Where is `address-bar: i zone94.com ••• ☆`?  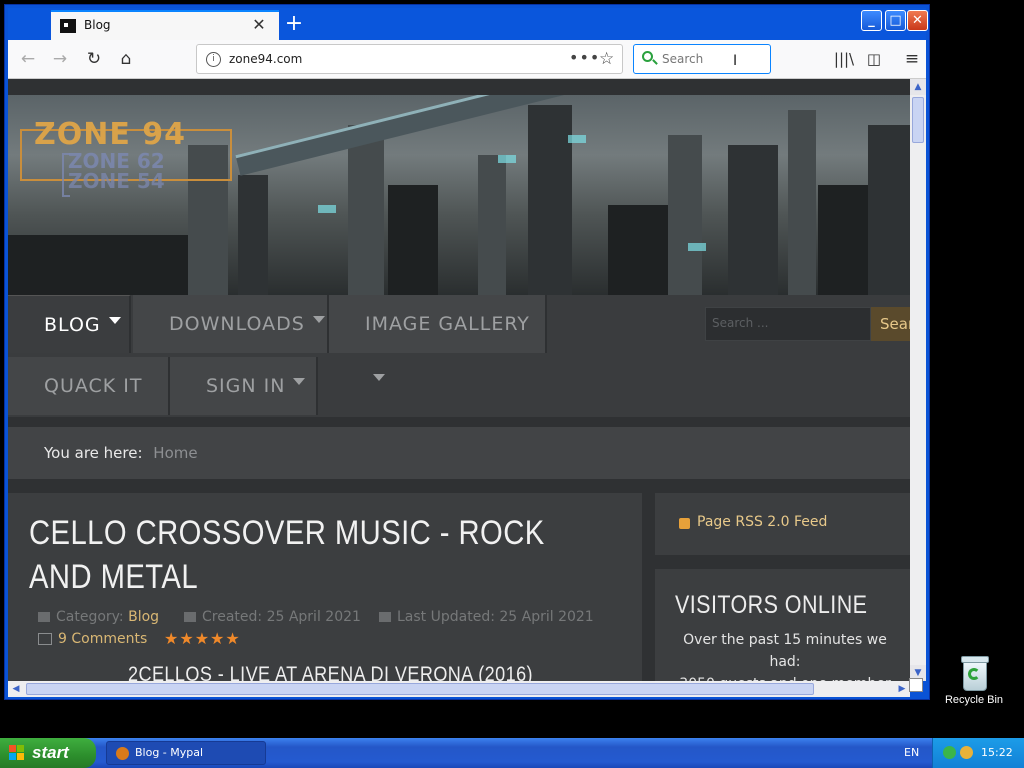
address-bar: i zone94.com ••• ☆ is located at coordinates (409, 59).